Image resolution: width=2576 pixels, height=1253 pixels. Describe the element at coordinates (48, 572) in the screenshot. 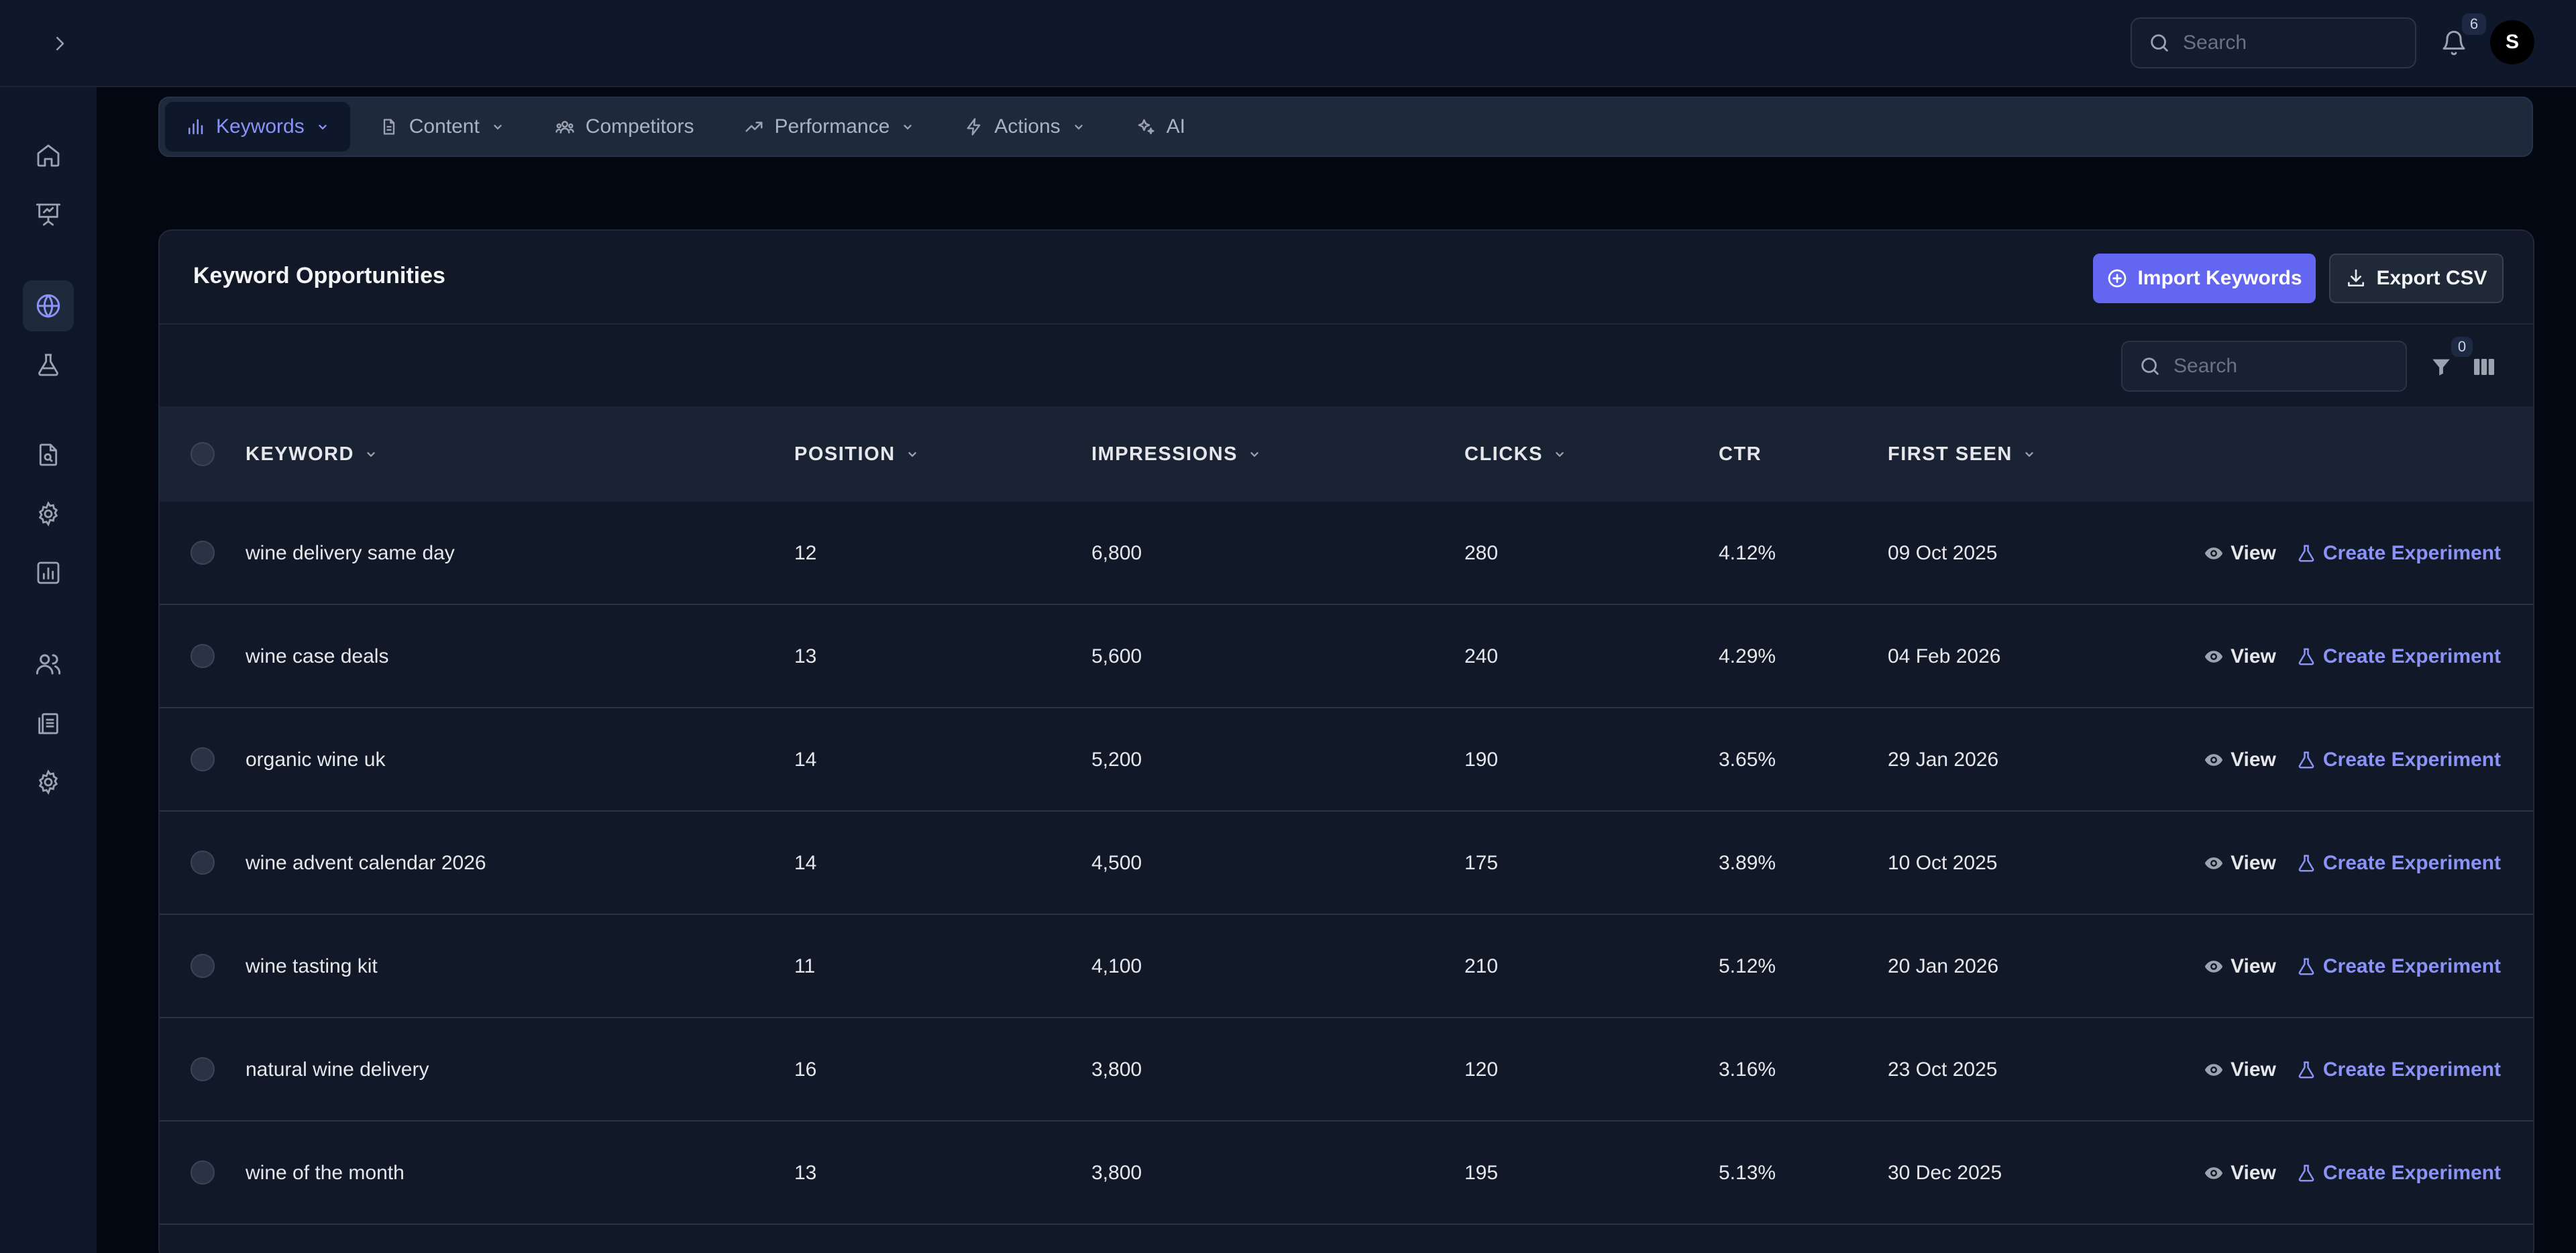

I see `sidebar-item-analytics` at that location.